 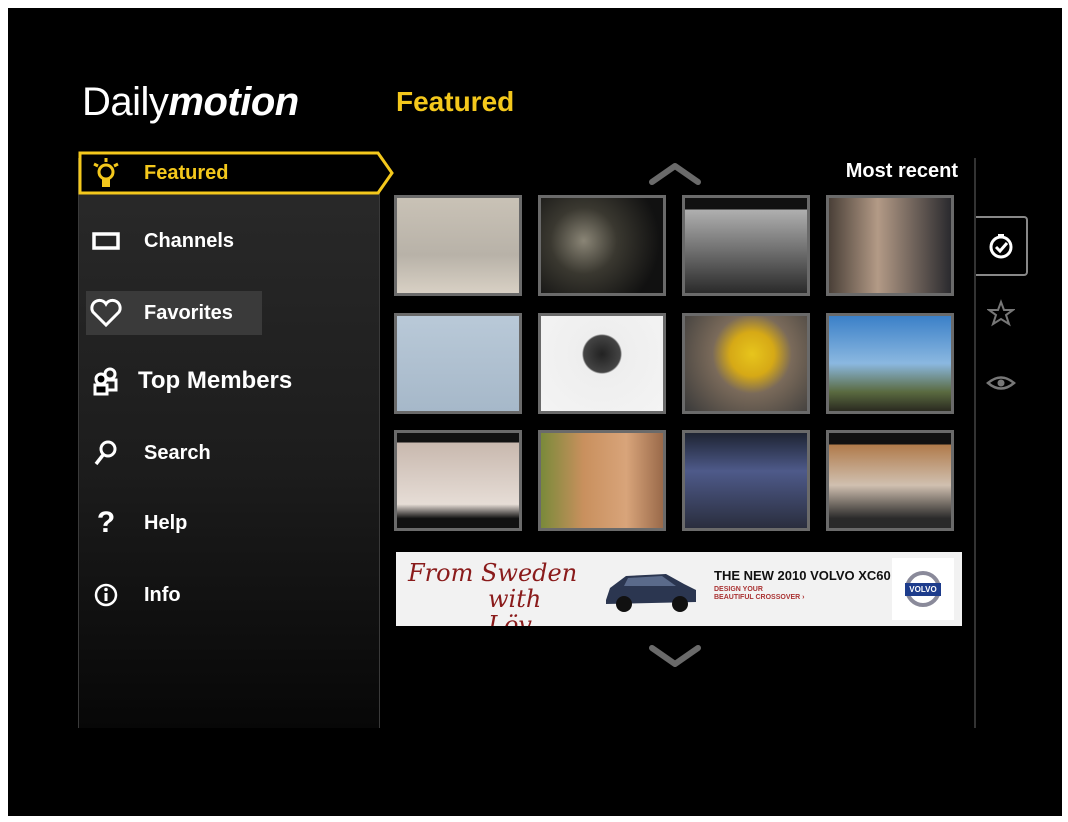 I want to click on ad-subtext: DESIGN YOUR, so click(x=738, y=589).